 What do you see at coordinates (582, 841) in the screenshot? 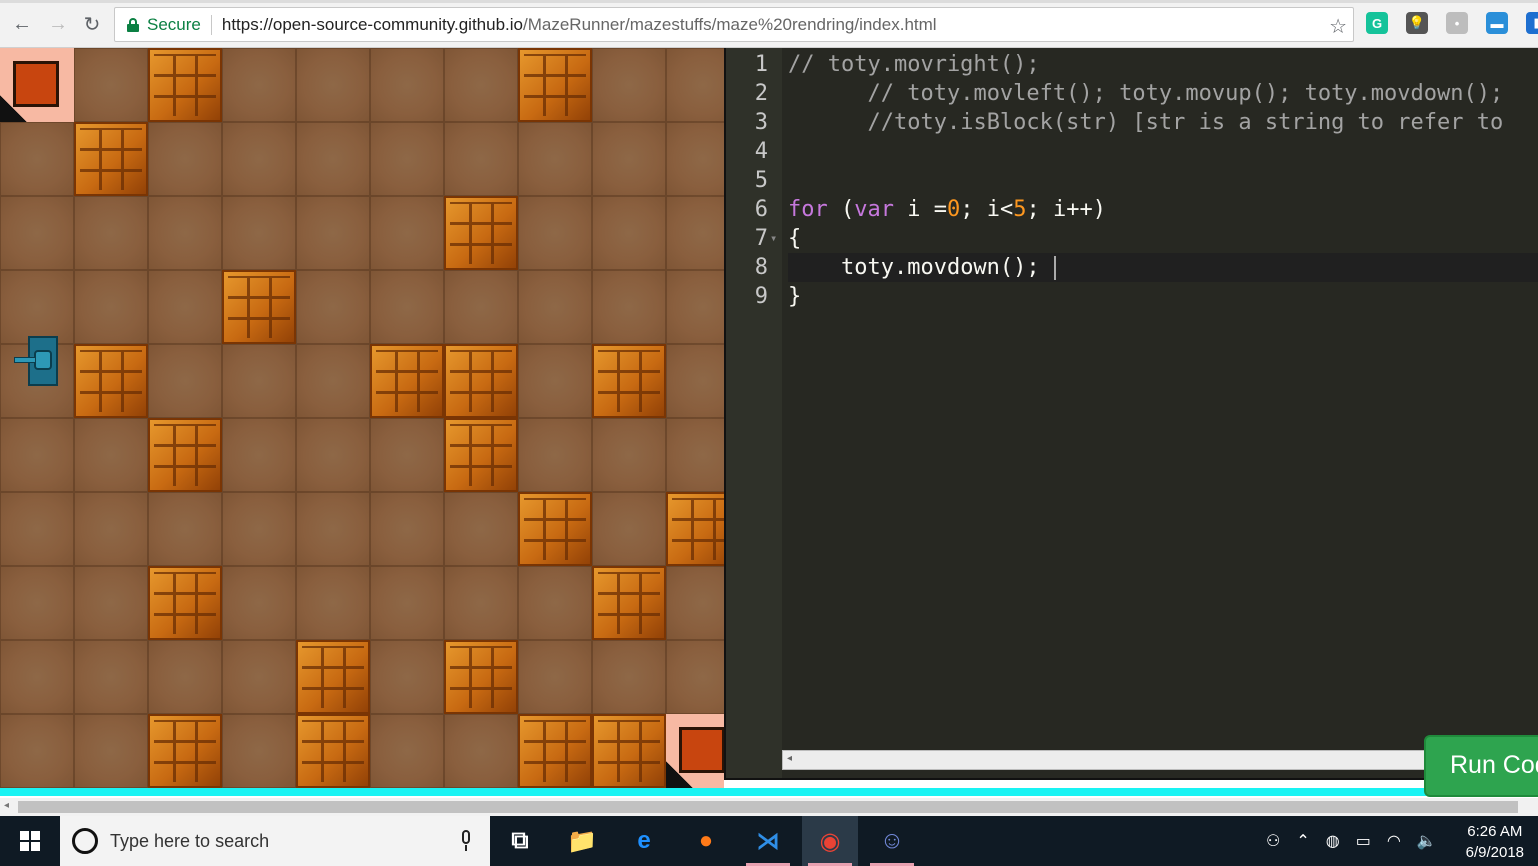
I see `file-explorer-icon: 📁` at bounding box center [582, 841].